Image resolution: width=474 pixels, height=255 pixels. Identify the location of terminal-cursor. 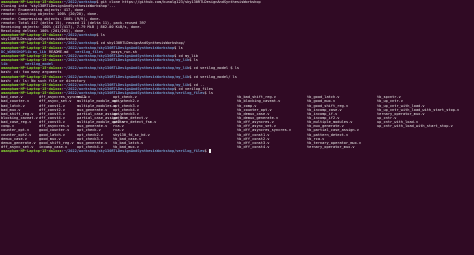
(209, 151).